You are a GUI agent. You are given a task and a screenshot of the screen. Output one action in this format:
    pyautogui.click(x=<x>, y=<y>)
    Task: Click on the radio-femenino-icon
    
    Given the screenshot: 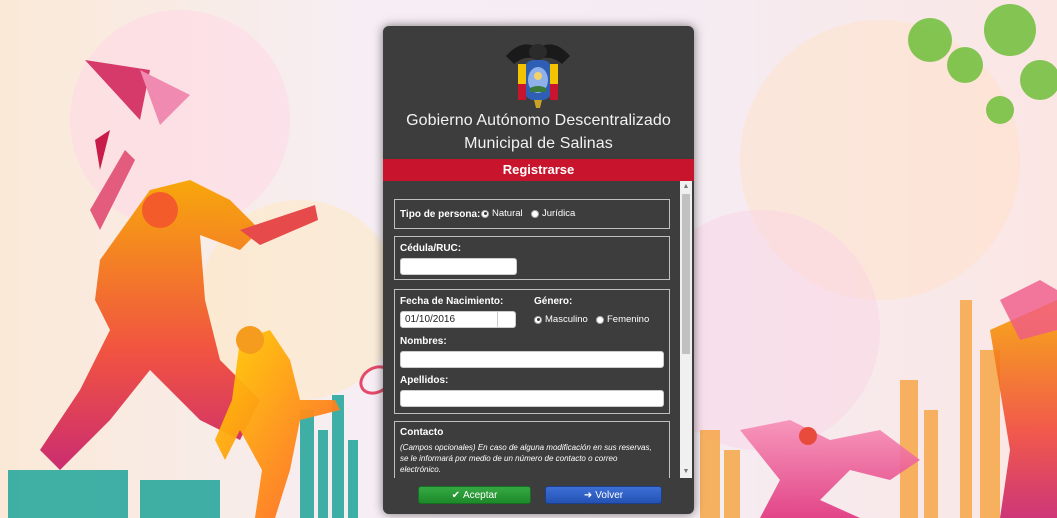 What is the action you would take?
    pyautogui.click(x=600, y=319)
    